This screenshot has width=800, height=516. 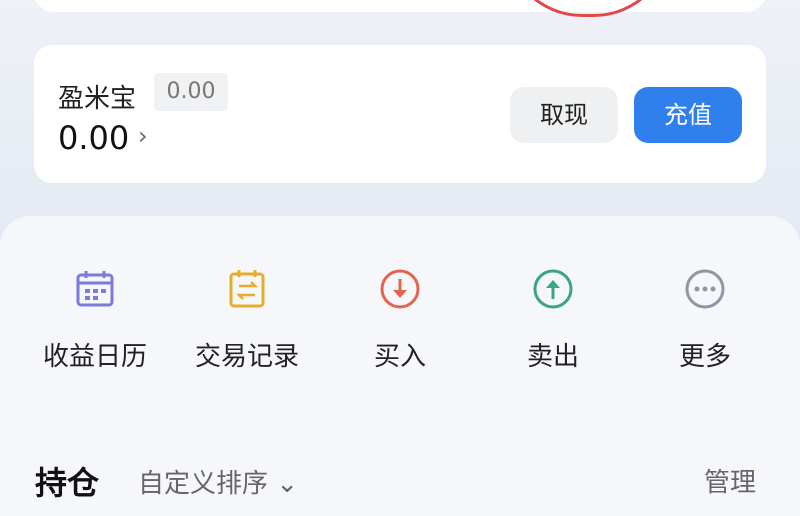 What do you see at coordinates (94, 357) in the screenshot?
I see `action-label: 收益日历` at bounding box center [94, 357].